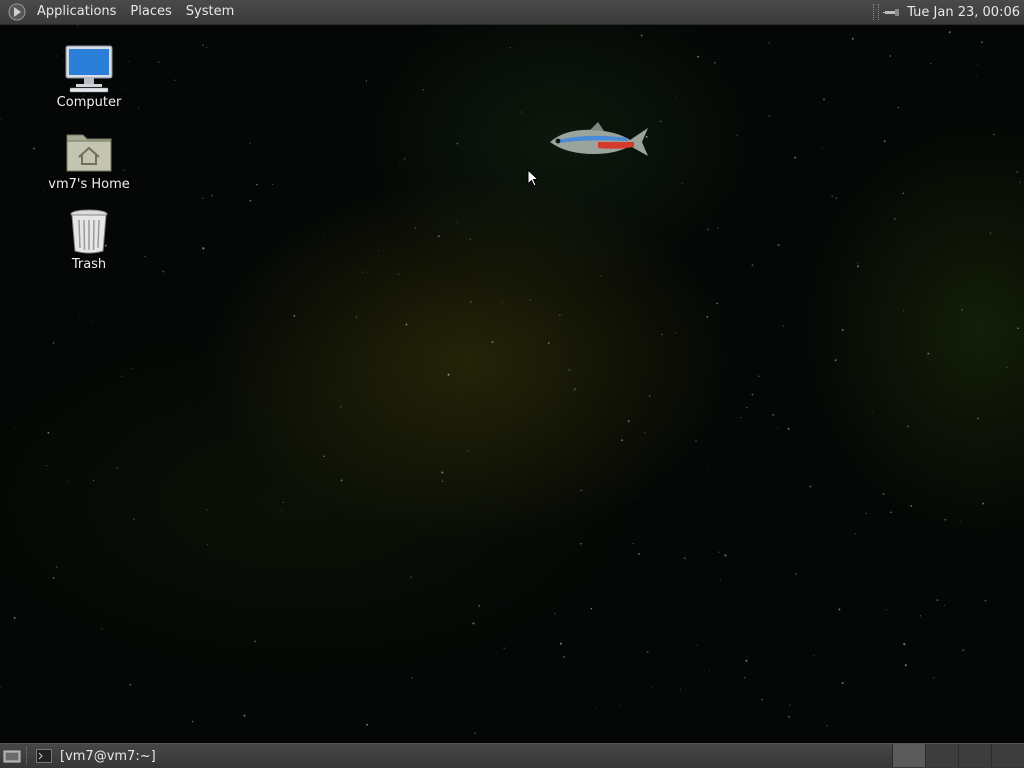  I want to click on workspace-switcher, so click(958, 756).